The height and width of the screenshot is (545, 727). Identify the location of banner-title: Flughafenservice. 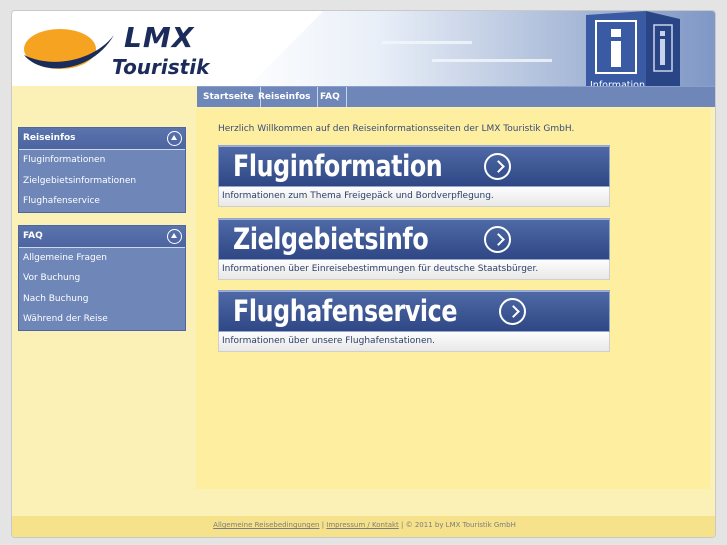
(345, 311).